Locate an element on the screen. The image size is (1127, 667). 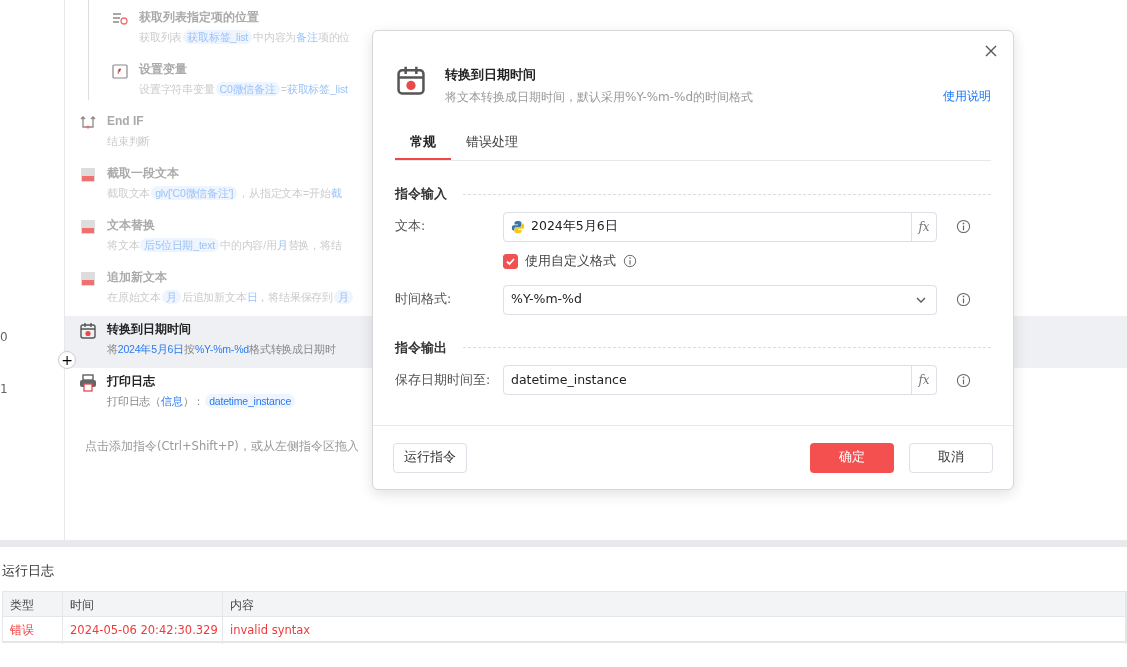
field-label: 时间格式: is located at coordinates (424, 299).